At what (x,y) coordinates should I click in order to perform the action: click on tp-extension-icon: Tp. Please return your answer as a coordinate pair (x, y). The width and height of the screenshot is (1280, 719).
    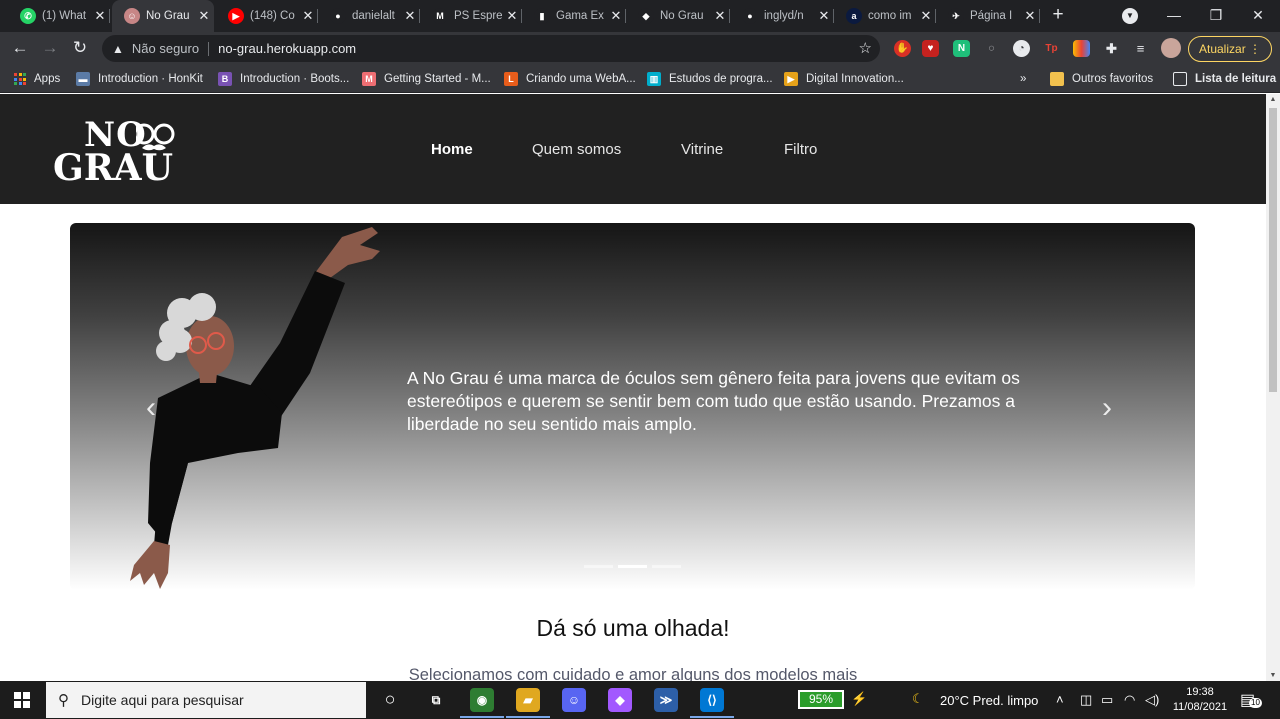
    Looking at the image, I should click on (1051, 48).